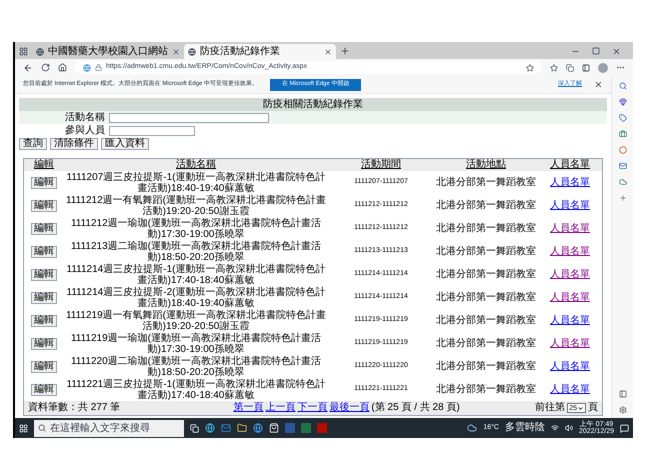 The image size is (646, 474). I want to click on activity-name: 1111212週一瑜珈(運動班一高教深耕北港書院特色計畫活動)17:30-19:00孫曉翠, so click(196, 229).